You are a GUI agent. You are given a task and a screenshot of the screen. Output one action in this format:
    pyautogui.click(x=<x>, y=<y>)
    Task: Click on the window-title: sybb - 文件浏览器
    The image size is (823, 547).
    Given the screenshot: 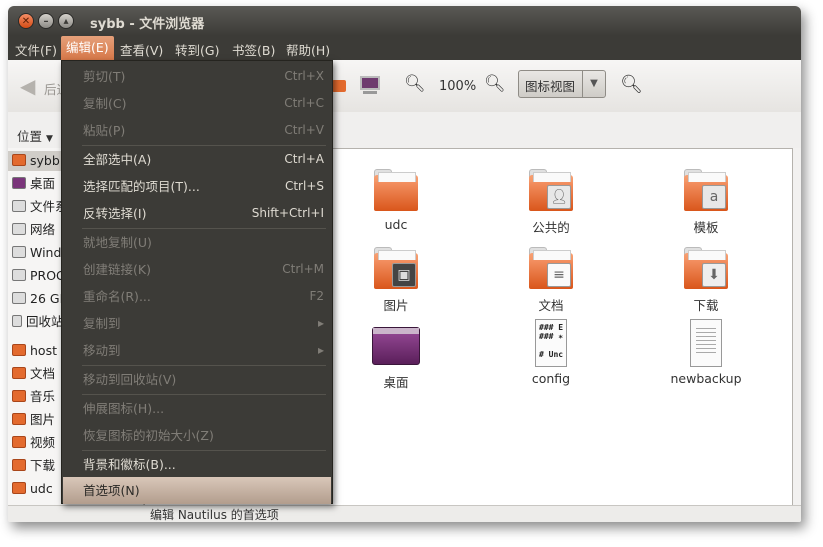 What is the action you would take?
    pyautogui.click(x=147, y=24)
    